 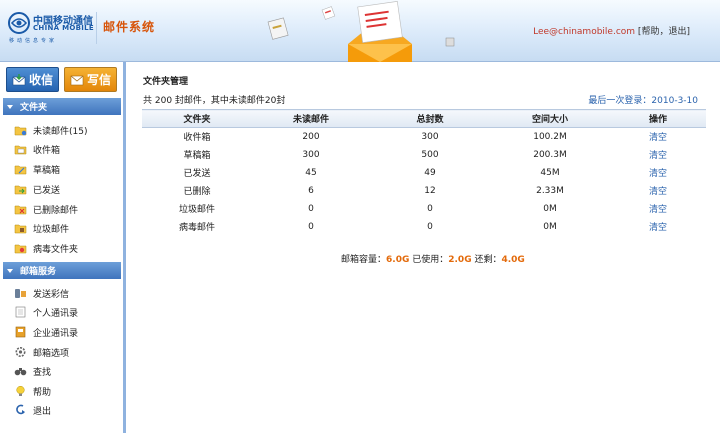 I want to click on logout-link: 退出, so click(x=677, y=32).